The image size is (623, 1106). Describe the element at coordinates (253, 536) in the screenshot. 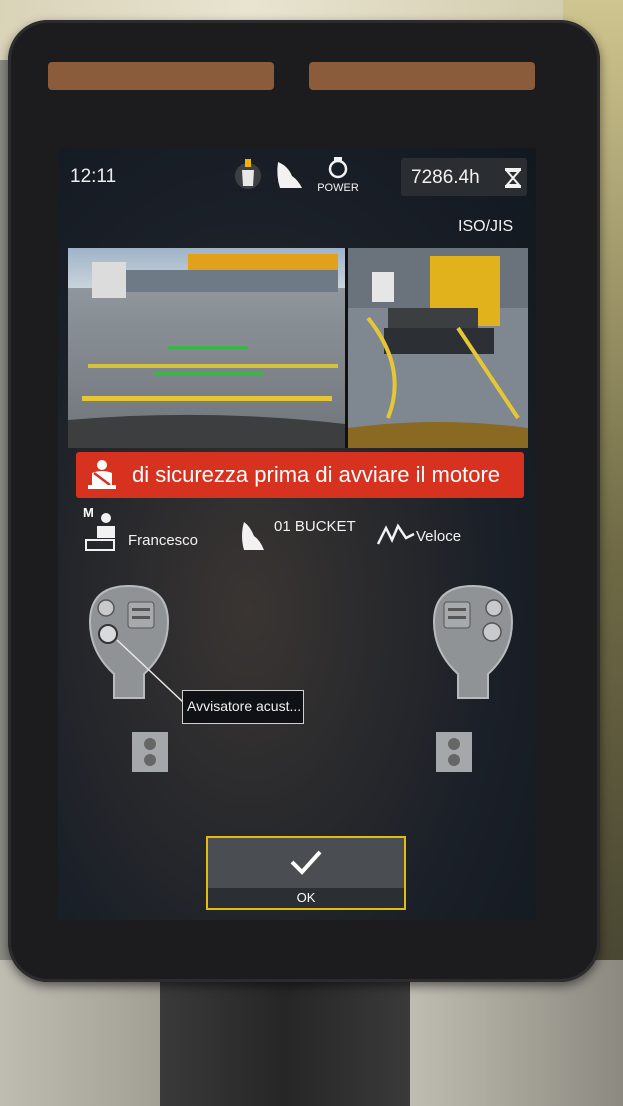

I see `attachment-bucket-icon` at that location.